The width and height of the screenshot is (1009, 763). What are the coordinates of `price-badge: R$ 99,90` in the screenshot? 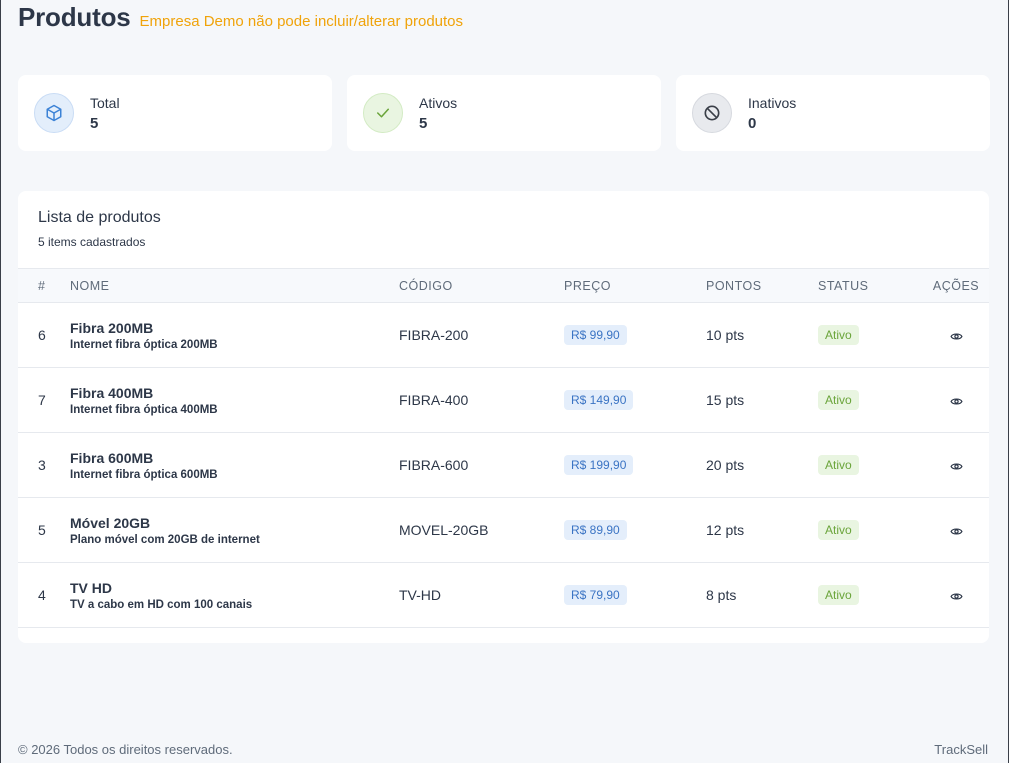 It's located at (595, 335).